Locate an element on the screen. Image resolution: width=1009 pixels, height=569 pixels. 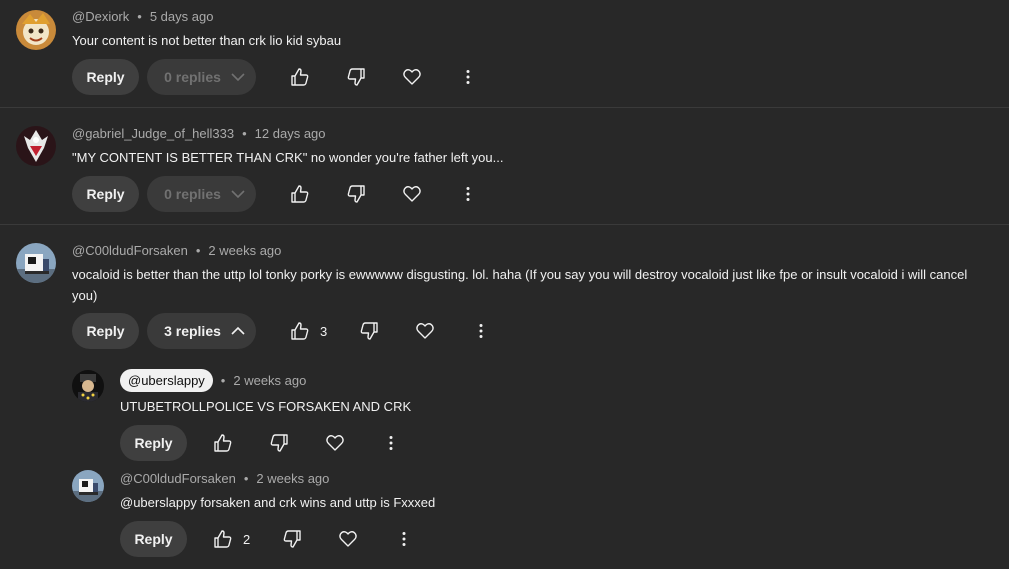
comment-meta: @C00ldudForsaken • 2 weeks ago is located at coordinates (176, 250).